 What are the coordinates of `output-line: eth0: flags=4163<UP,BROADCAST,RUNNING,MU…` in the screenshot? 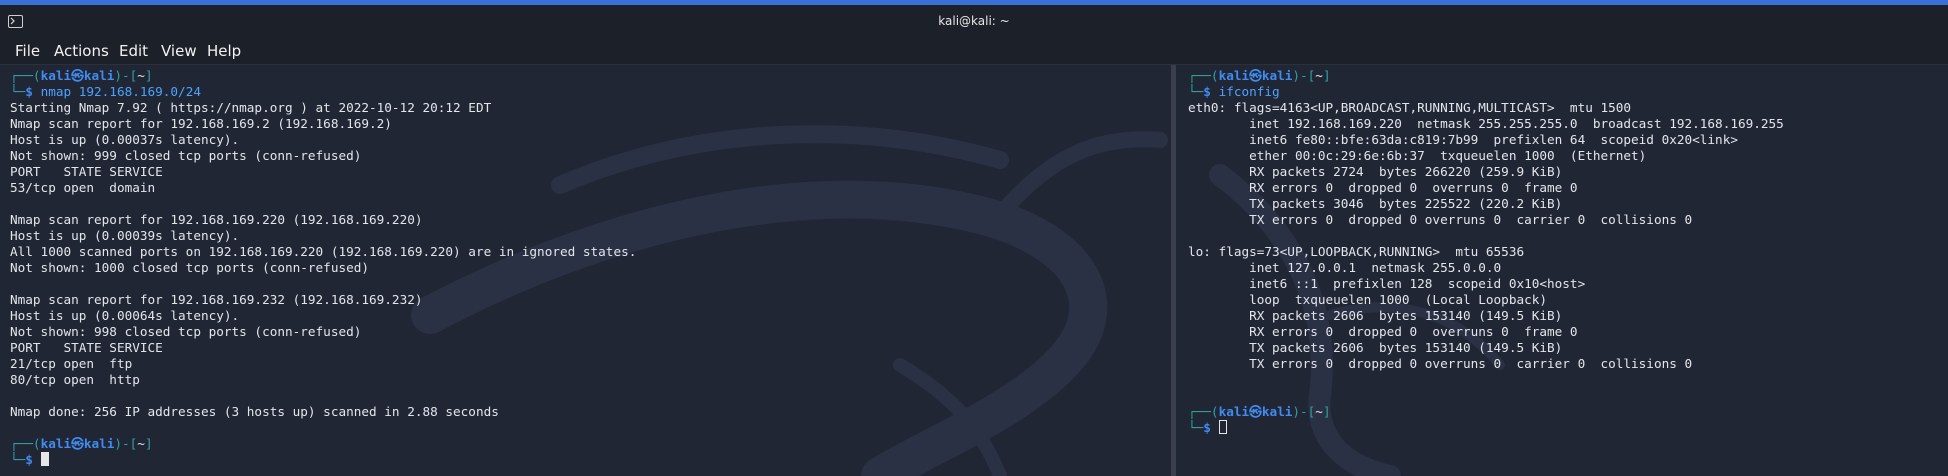 It's located at (1410, 107).